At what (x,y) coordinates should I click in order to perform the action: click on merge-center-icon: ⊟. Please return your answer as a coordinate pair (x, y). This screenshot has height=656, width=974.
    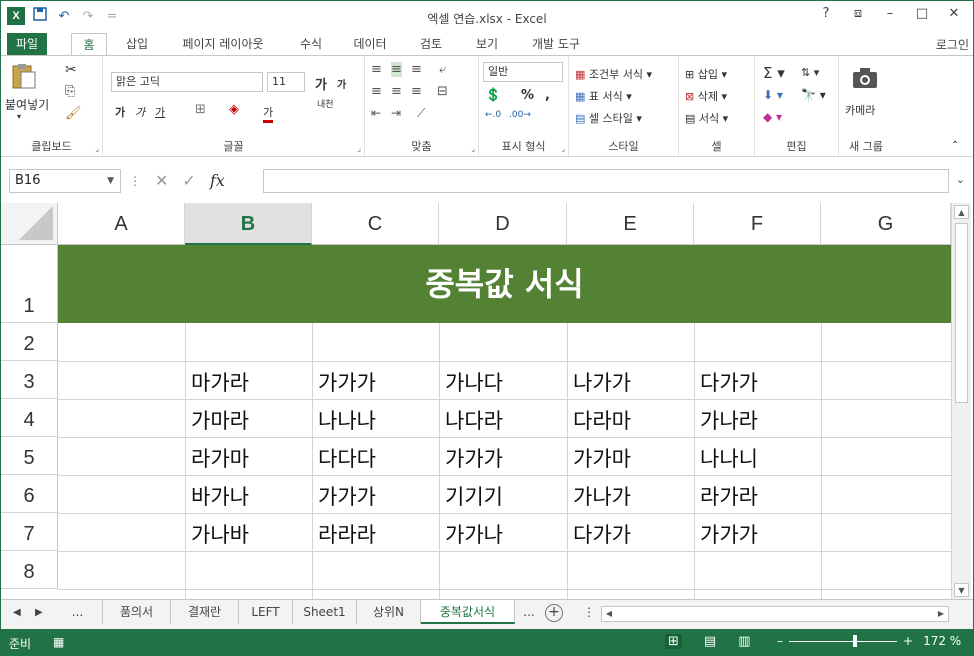
    Looking at the image, I should click on (442, 91).